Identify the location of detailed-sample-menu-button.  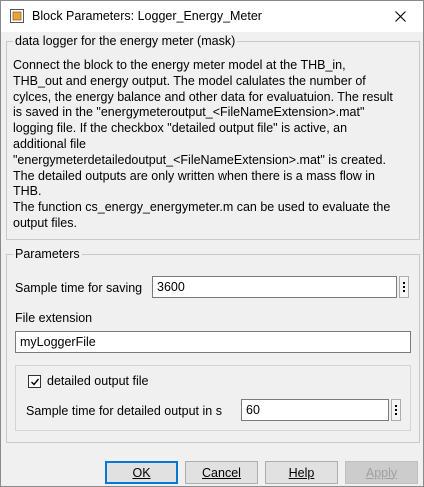
(396, 410).